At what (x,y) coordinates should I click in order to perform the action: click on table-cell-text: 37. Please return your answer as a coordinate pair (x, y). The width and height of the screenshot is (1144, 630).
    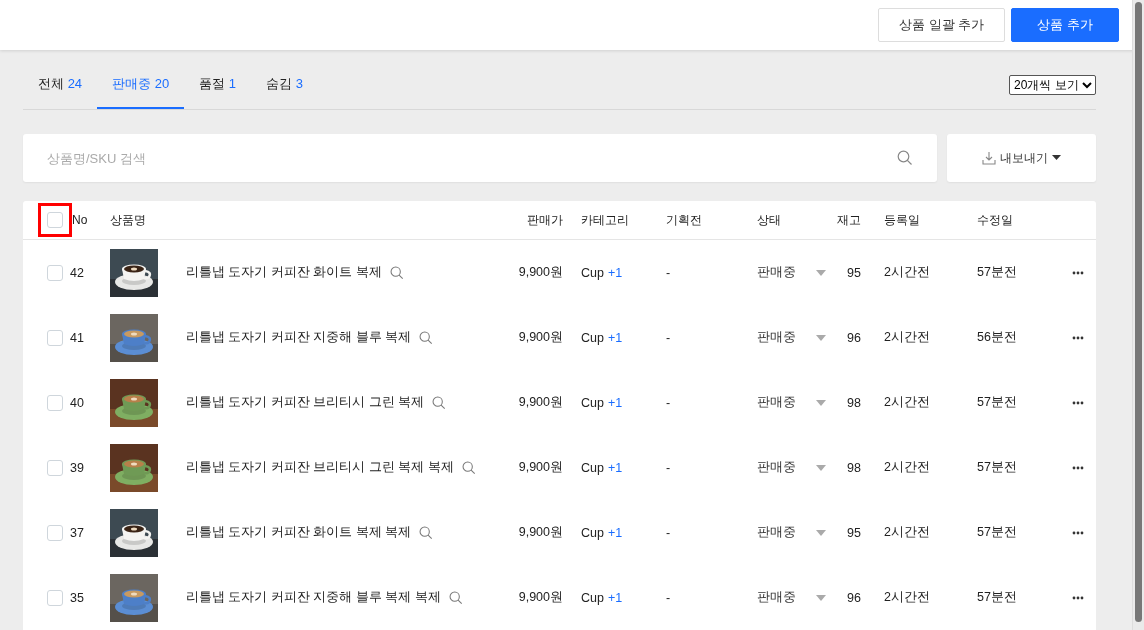
    Looking at the image, I should click on (77, 532).